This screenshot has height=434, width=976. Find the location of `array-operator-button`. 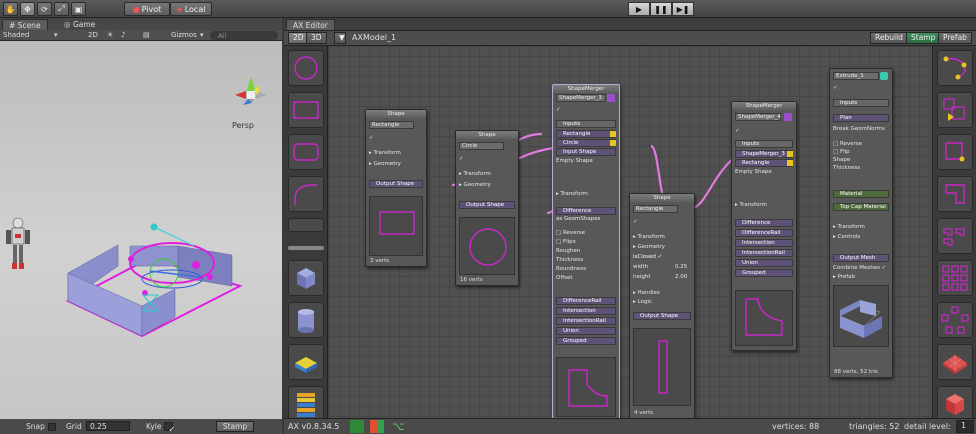

array-operator-button is located at coordinates (955, 278).